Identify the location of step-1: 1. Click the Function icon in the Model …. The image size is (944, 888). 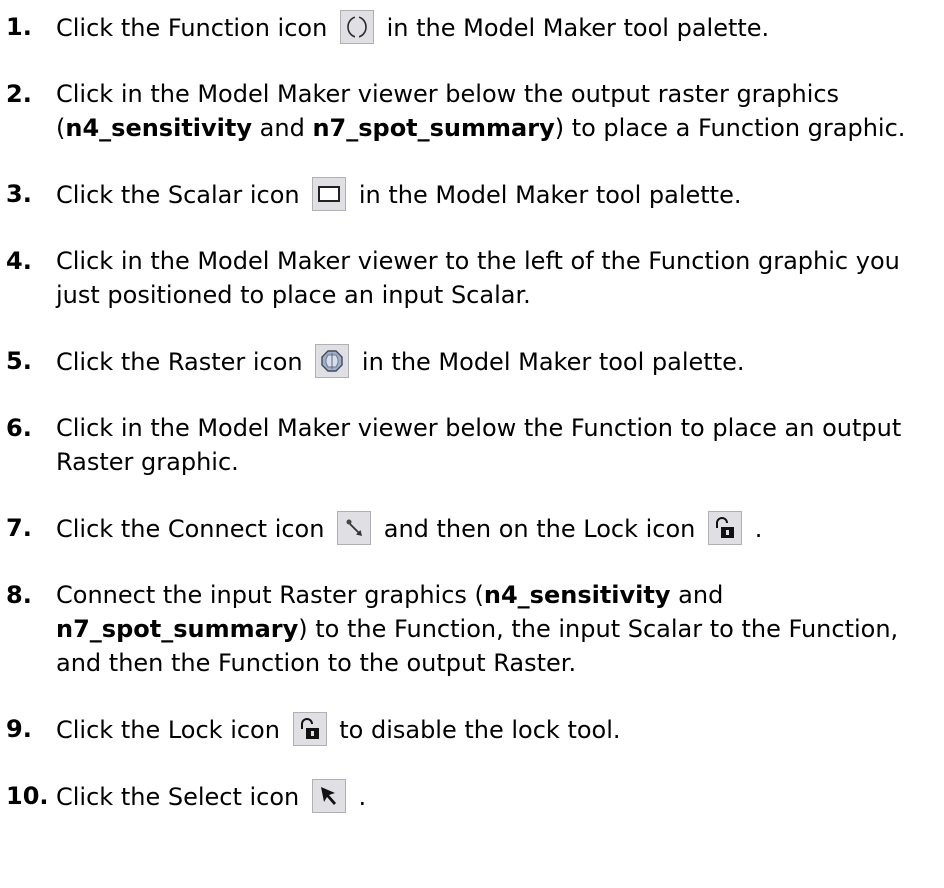
(473, 27).